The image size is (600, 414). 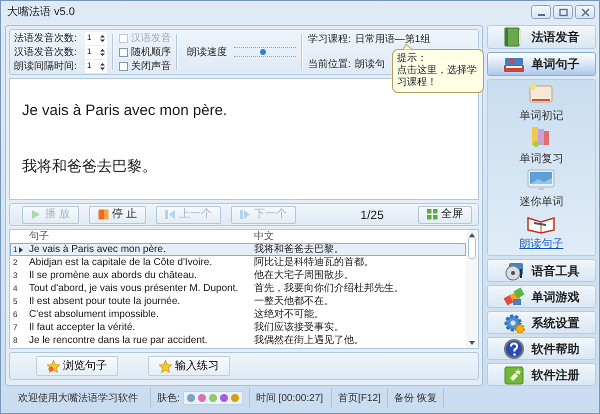 I want to click on table-row: 6 C'est absolument impossible. 这绝对不可能。, so click(x=238, y=314).